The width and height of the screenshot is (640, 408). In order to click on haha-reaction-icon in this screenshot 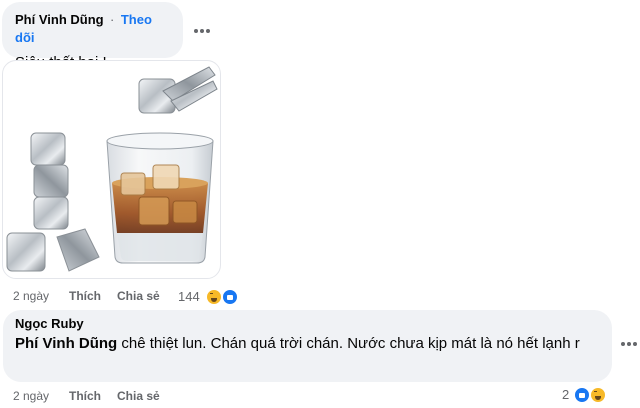, I will do `click(598, 395)`.